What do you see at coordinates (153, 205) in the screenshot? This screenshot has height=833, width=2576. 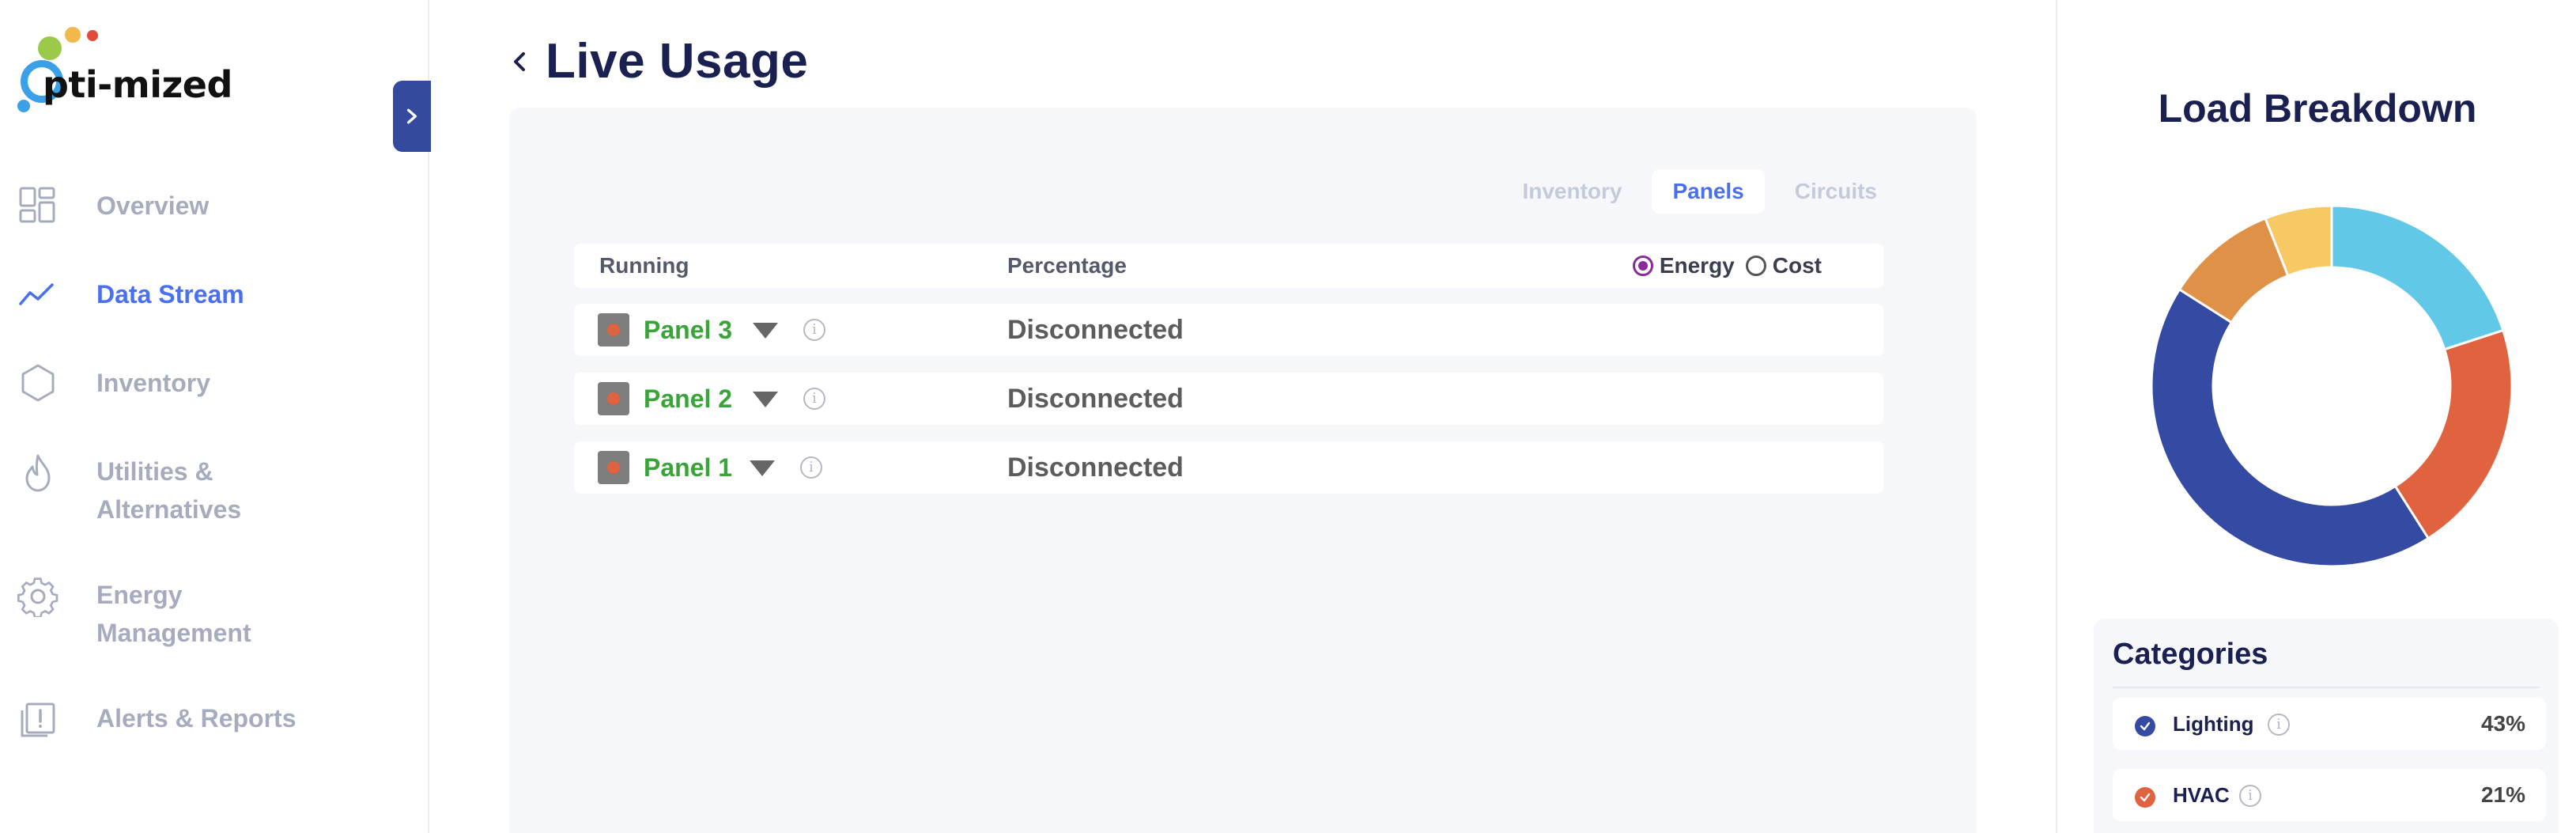 I see `sidebar-item-label: Overview` at bounding box center [153, 205].